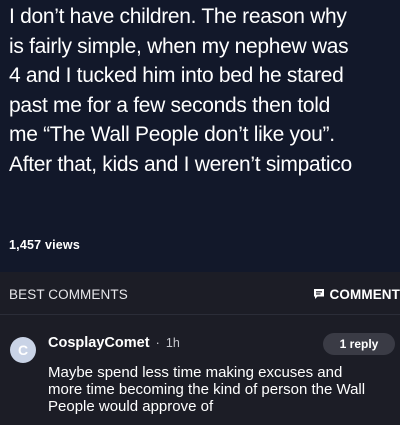 This screenshot has height=425, width=400. I want to click on comment-time: 1h, so click(172, 343).